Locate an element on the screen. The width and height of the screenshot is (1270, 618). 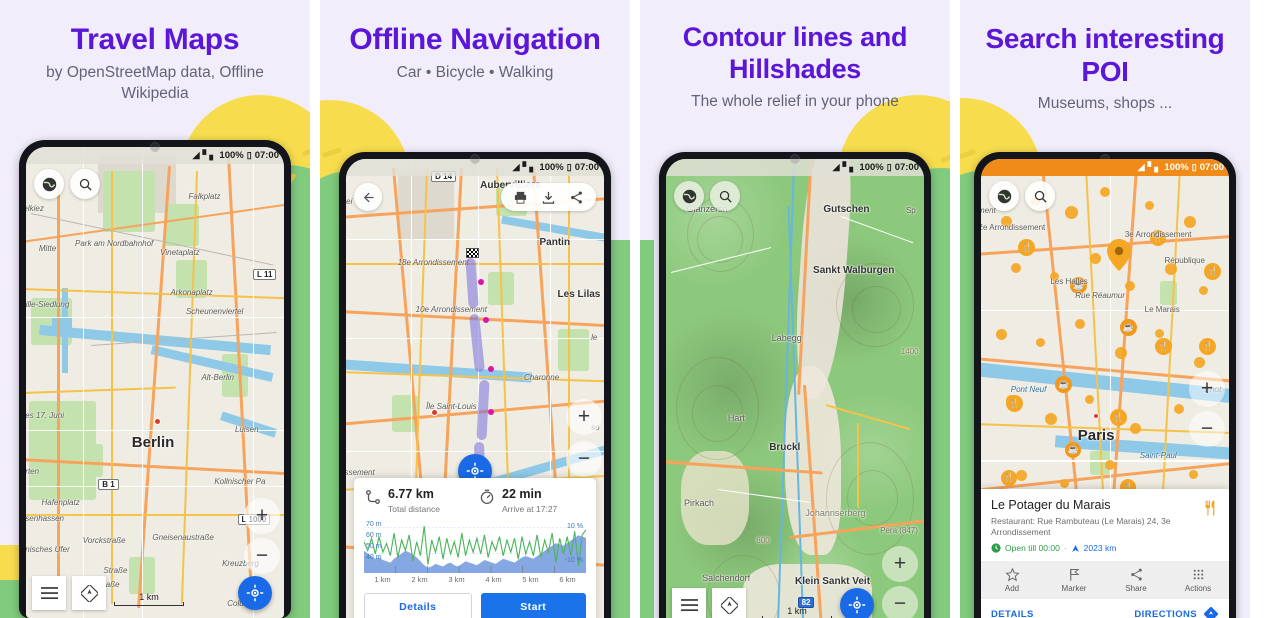
details-button: Details is located at coordinates (418, 605).